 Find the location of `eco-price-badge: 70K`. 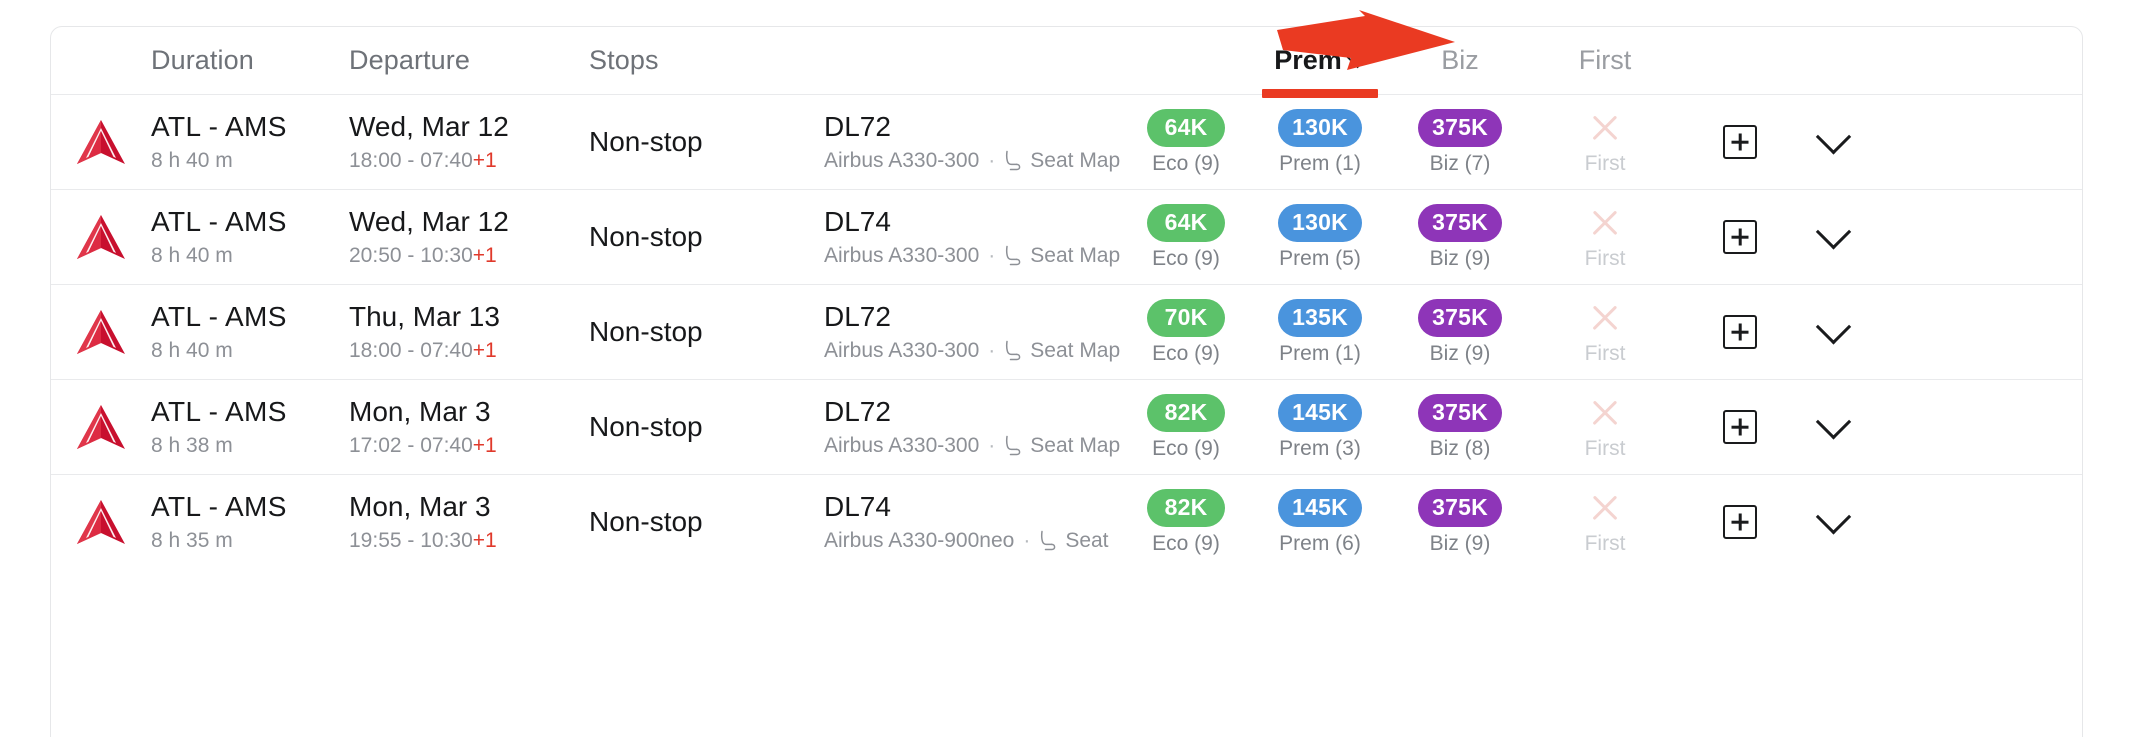

eco-price-badge: 70K is located at coordinates (1186, 317).